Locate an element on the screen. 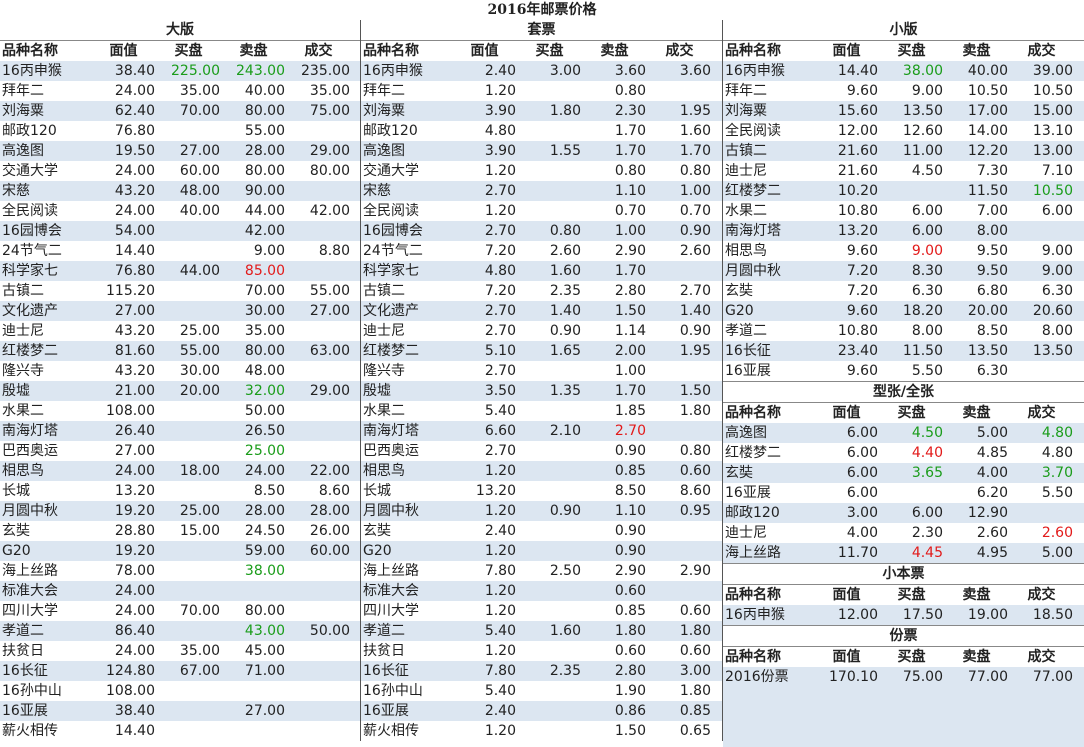 The height and width of the screenshot is (747, 1084). cell-bid: 3.00 is located at coordinates (565, 71).